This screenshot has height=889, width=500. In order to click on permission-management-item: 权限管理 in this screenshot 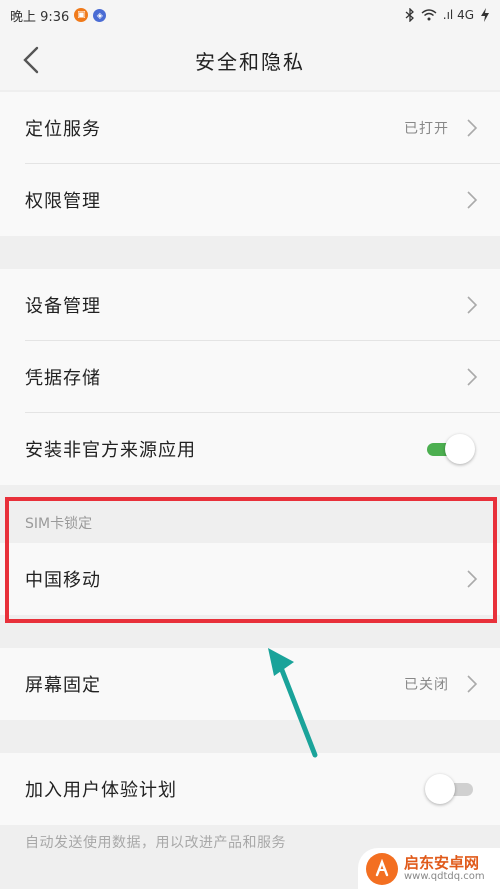, I will do `click(250, 200)`.